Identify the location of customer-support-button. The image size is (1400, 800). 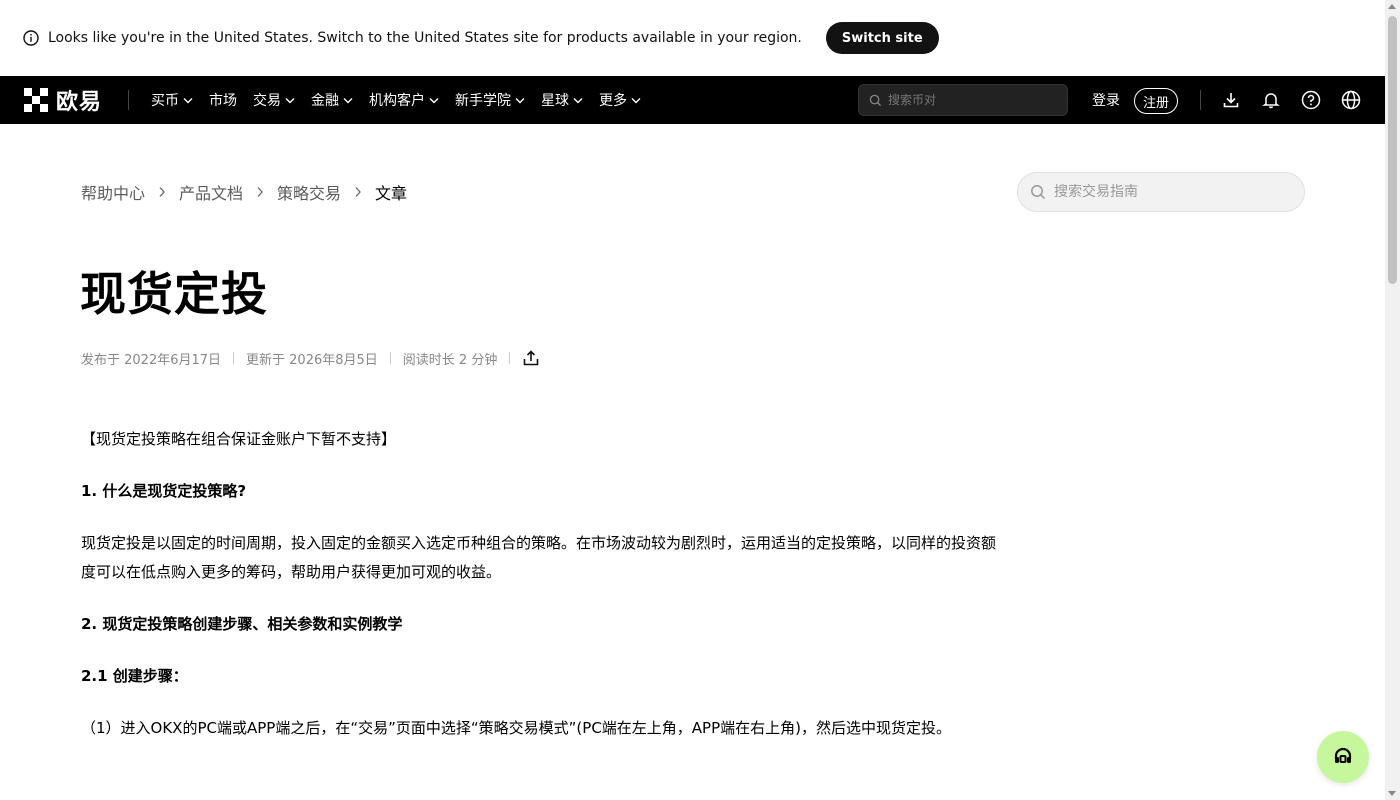
(1343, 757).